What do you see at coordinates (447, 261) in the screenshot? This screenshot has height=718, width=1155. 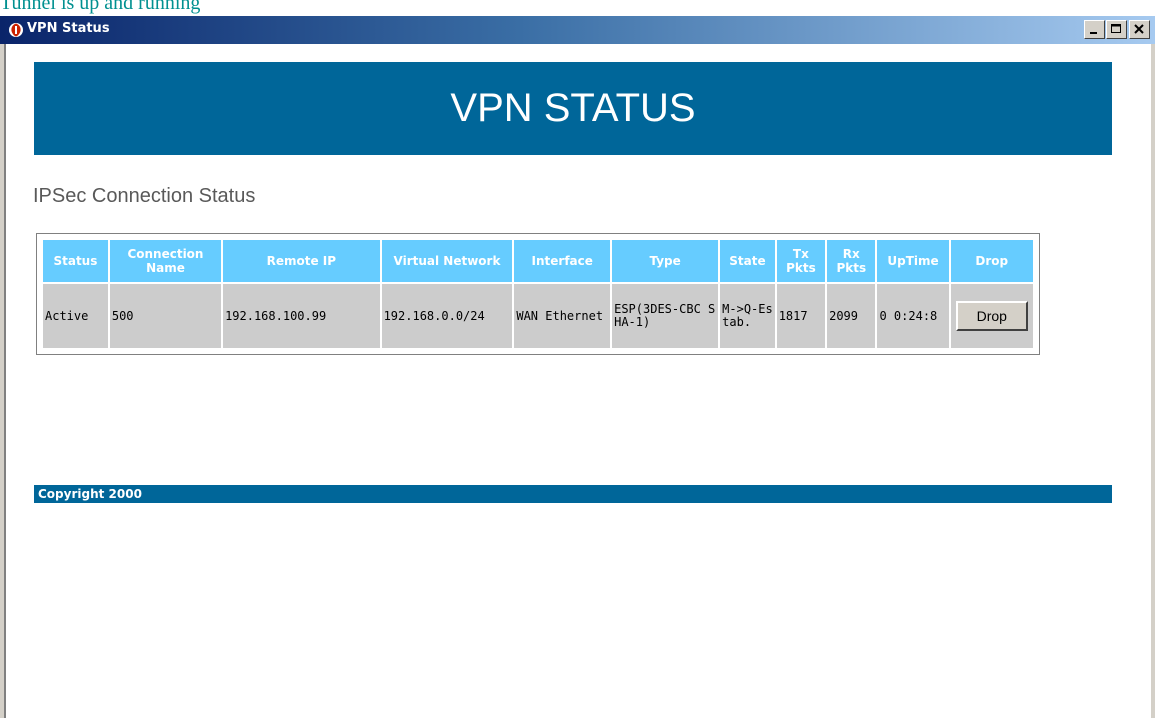 I see `column-header-virtual-network: Virtual Network` at bounding box center [447, 261].